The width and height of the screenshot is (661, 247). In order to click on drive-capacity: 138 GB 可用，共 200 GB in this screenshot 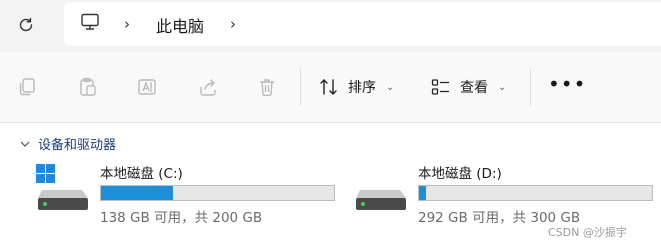, I will do `click(181, 218)`.